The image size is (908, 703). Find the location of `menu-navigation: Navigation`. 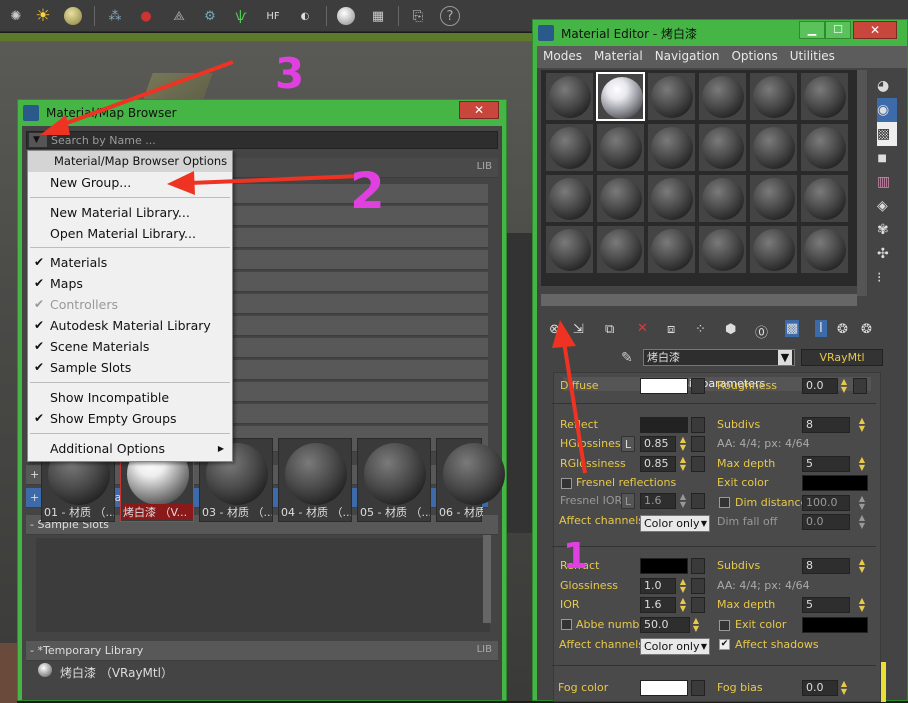

menu-navigation: Navigation is located at coordinates (687, 57).